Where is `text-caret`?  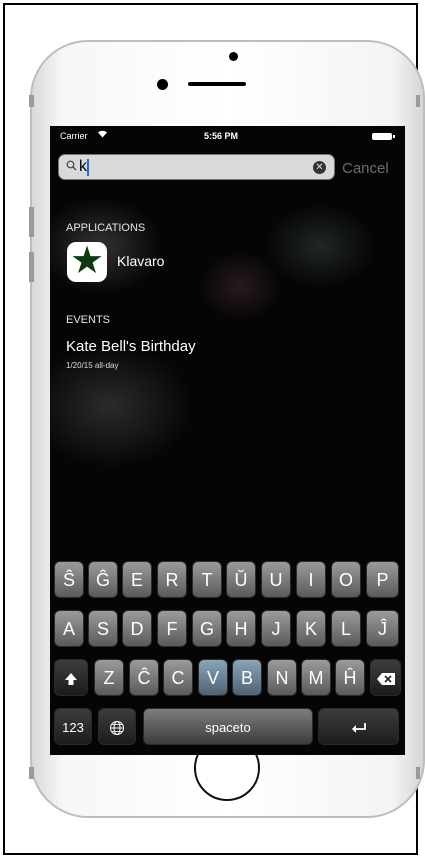 text-caret is located at coordinates (88, 167).